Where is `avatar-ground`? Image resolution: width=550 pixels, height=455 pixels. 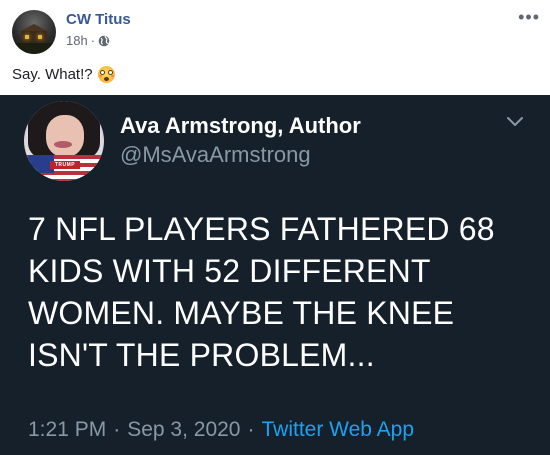 avatar-ground is located at coordinates (34, 48).